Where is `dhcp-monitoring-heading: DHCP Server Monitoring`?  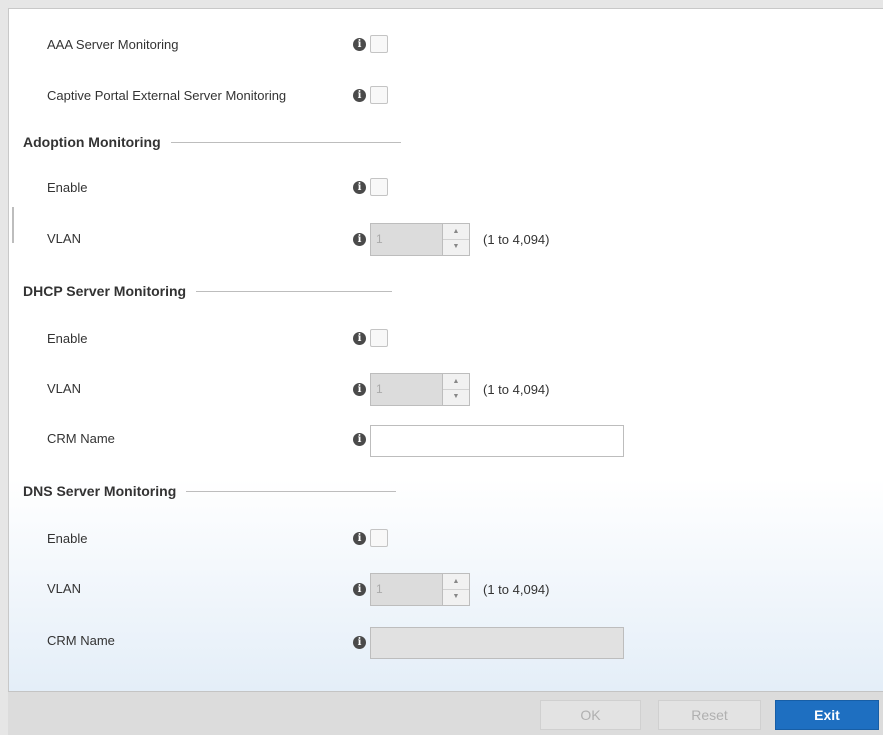
dhcp-monitoring-heading: DHCP Server Monitoring is located at coordinates (208, 291).